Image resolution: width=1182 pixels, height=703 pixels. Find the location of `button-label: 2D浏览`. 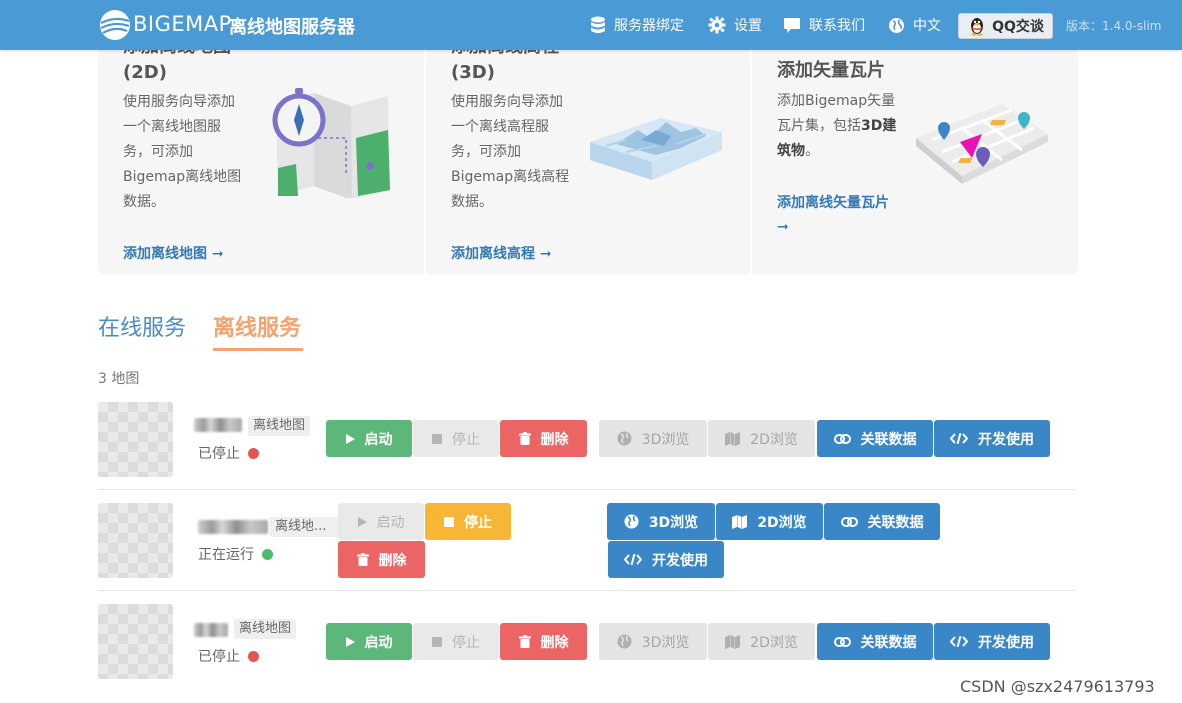

button-label: 2D浏览 is located at coordinates (782, 522).